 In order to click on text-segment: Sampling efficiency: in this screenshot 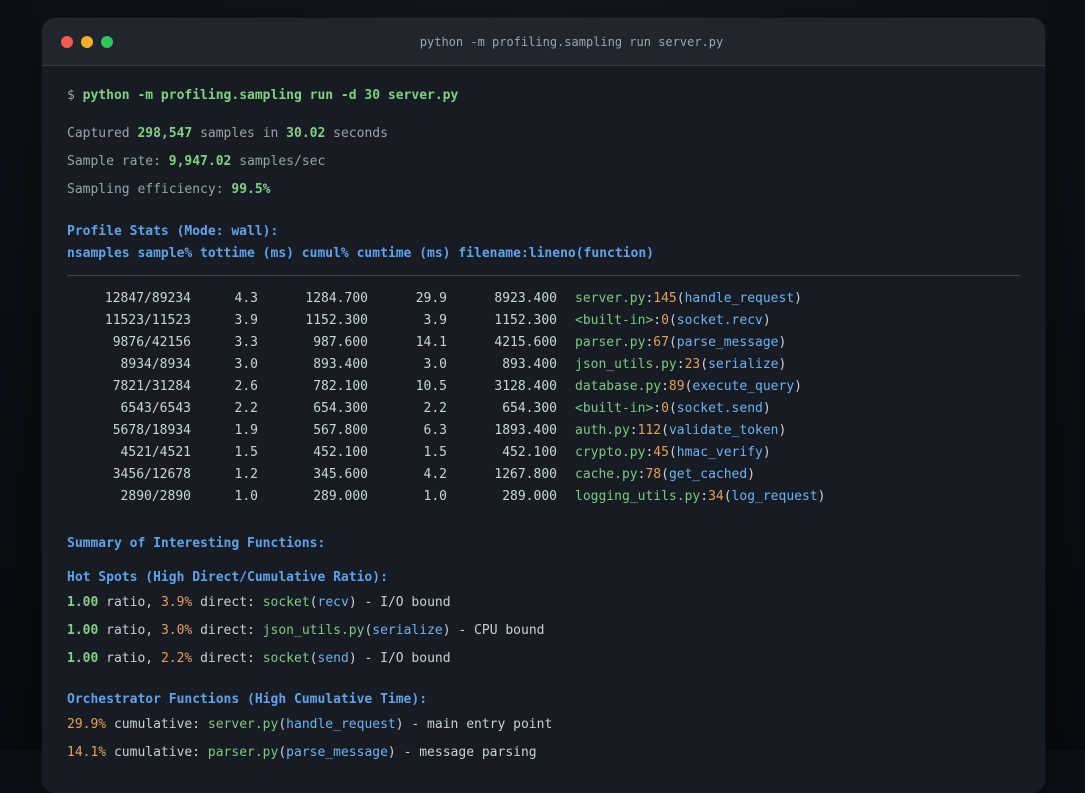, I will do `click(149, 189)`.